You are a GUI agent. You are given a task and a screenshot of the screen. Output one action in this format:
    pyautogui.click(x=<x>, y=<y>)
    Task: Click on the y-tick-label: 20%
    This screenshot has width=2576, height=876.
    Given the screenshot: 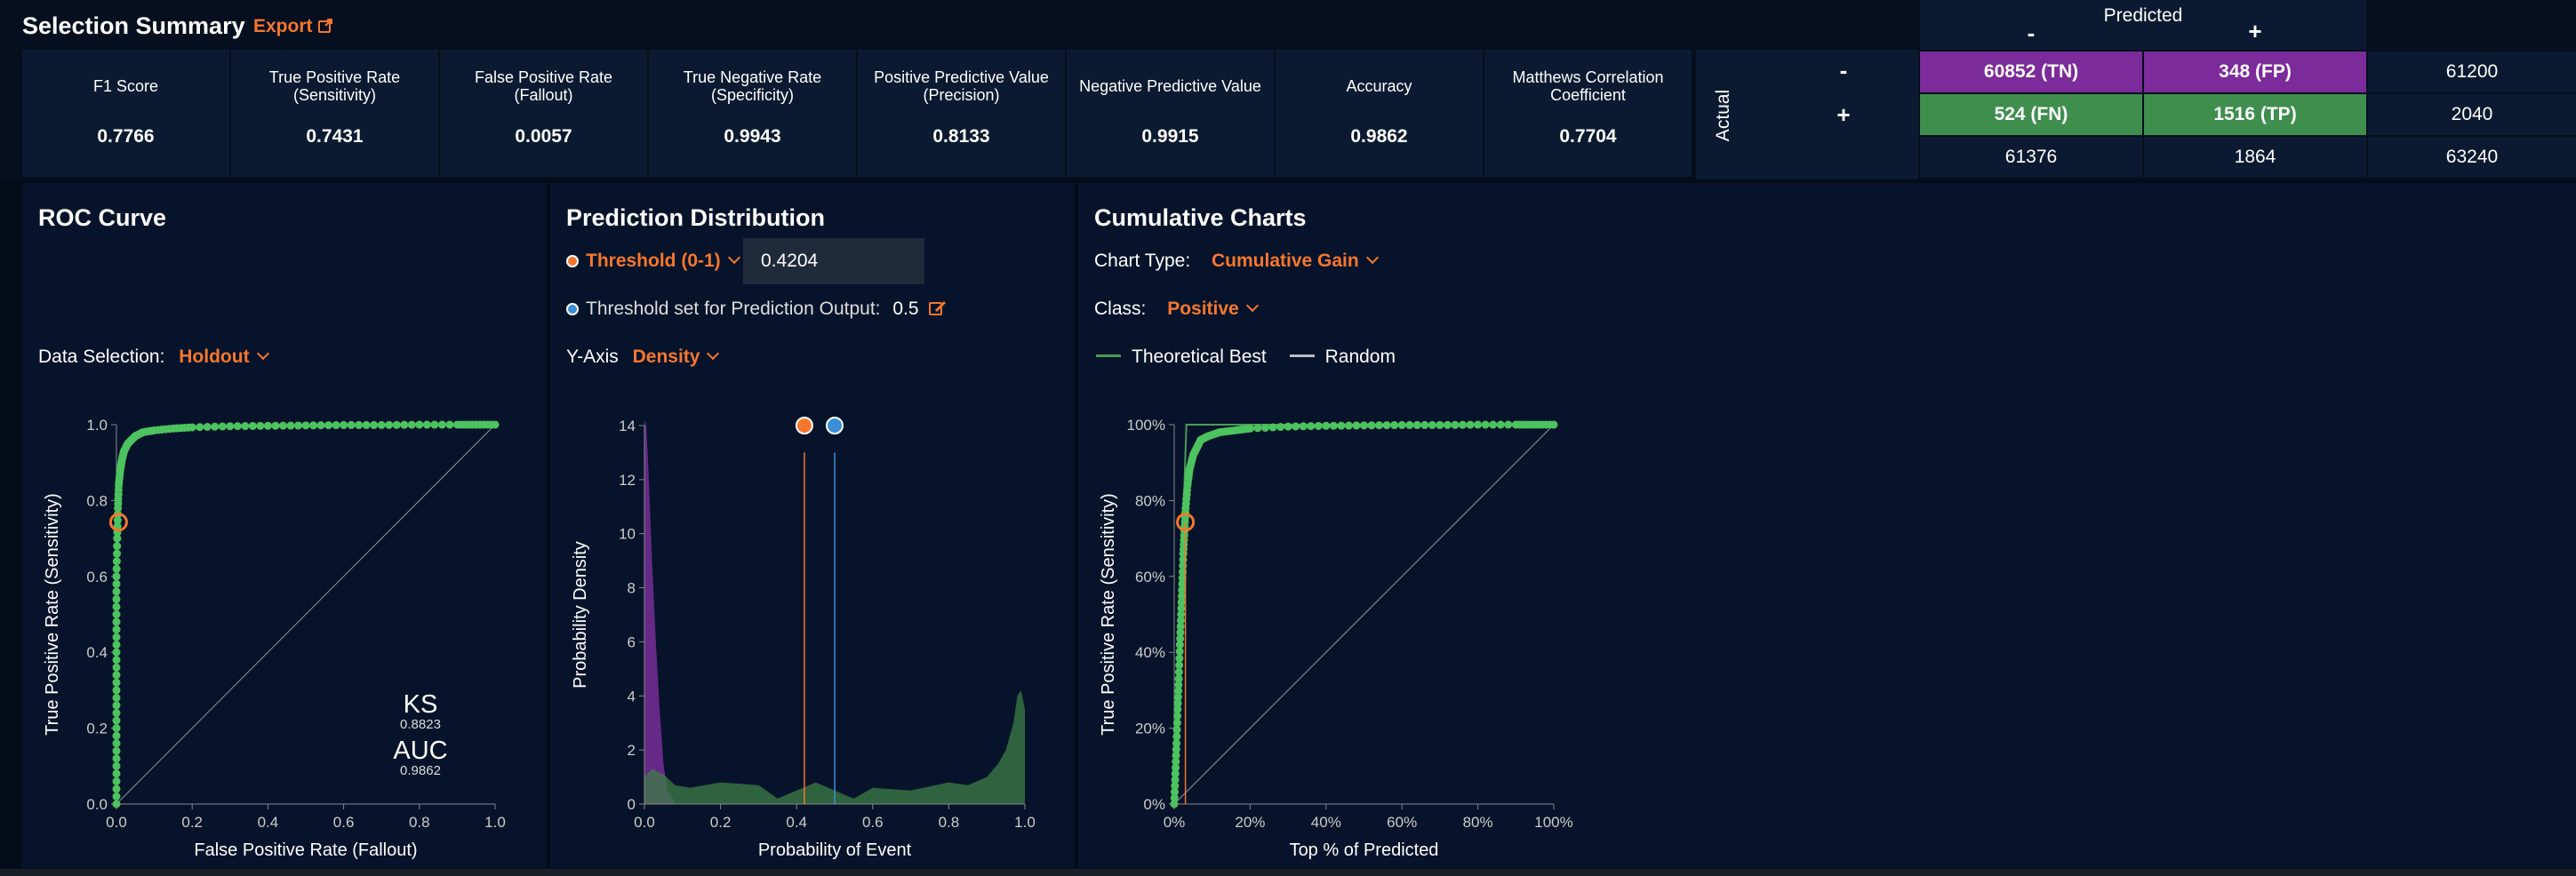 What is the action you would take?
    pyautogui.click(x=1150, y=729)
    